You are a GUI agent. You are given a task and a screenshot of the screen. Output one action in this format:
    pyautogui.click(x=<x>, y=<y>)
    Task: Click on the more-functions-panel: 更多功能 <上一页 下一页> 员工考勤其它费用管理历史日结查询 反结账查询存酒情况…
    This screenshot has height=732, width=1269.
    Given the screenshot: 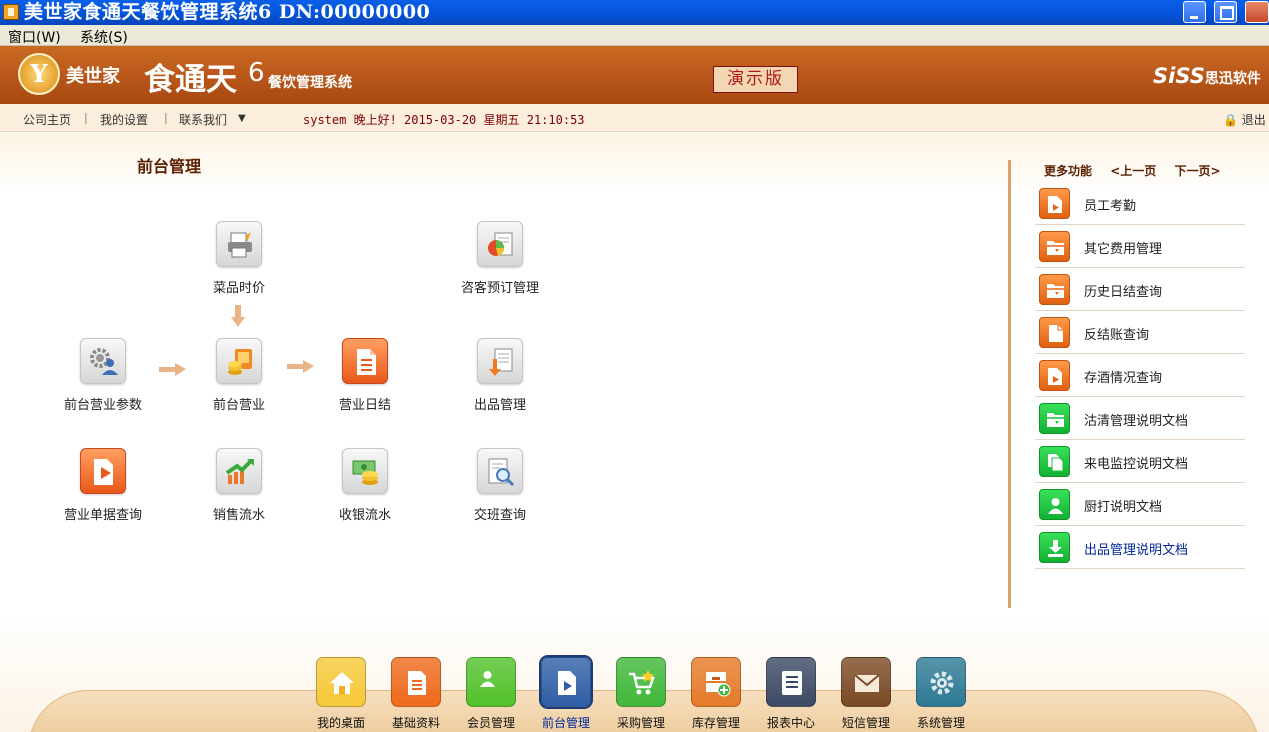 What is the action you would take?
    pyautogui.click(x=1138, y=384)
    